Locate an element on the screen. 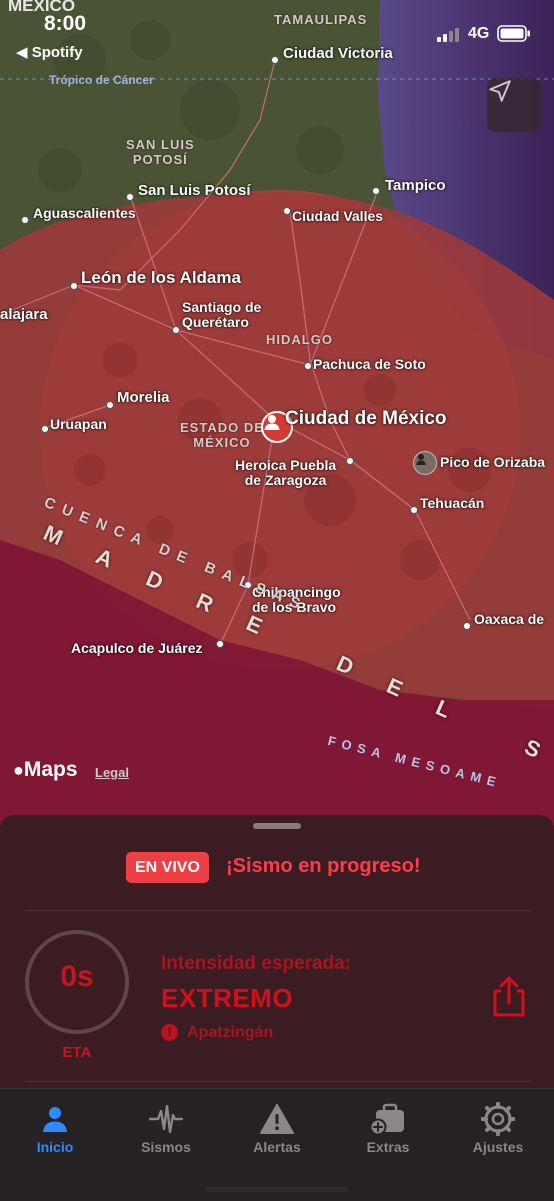 This screenshot has height=1201, width=554. tab-extras: Extras is located at coordinates (388, 1129).